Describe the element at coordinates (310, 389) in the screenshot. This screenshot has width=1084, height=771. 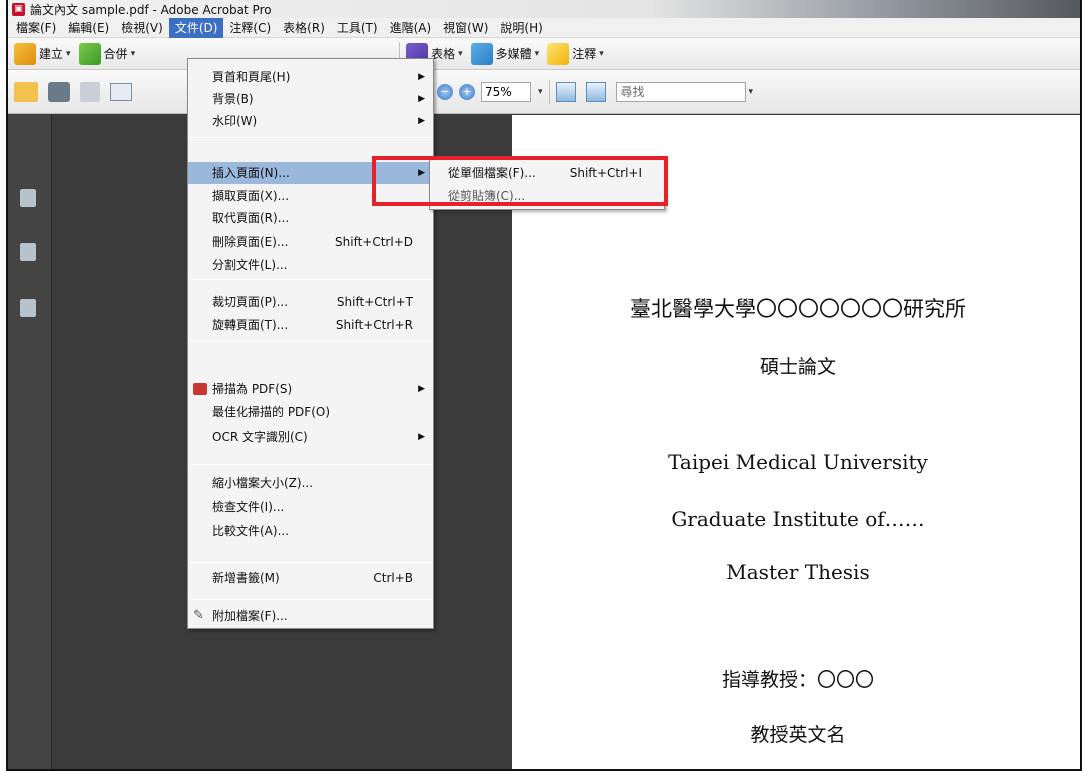
I see `menu-item-scan-to-pdf: 掃描為 PDF(S) ▶` at that location.